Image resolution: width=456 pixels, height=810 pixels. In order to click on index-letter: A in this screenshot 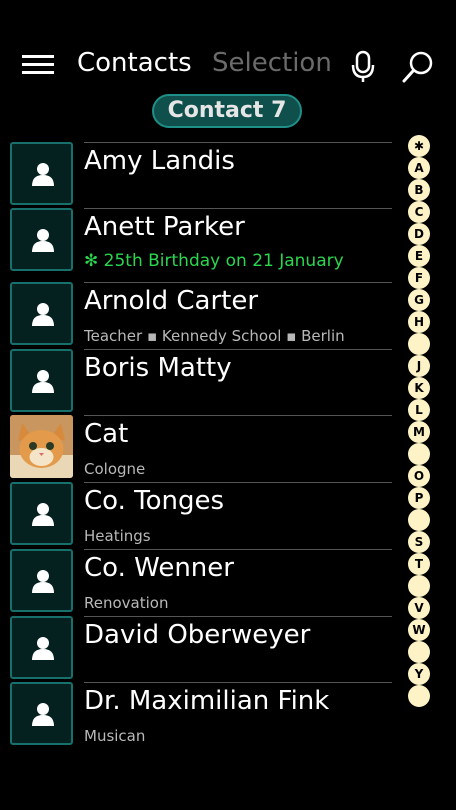, I will do `click(419, 168)`.